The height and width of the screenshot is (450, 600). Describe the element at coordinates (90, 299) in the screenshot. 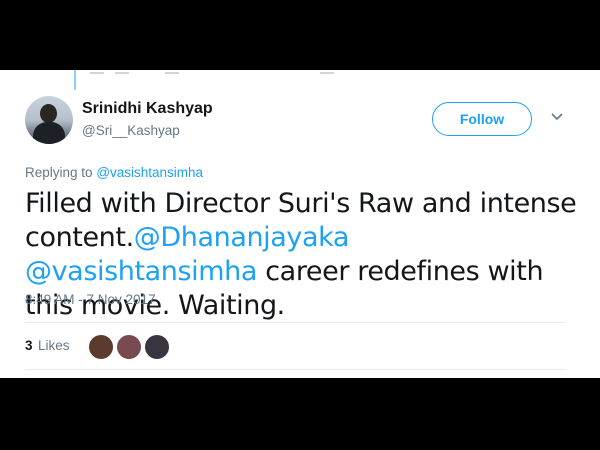

I see `tweet-timestamp: 8:49 AM - 7 Nov 2017` at that location.